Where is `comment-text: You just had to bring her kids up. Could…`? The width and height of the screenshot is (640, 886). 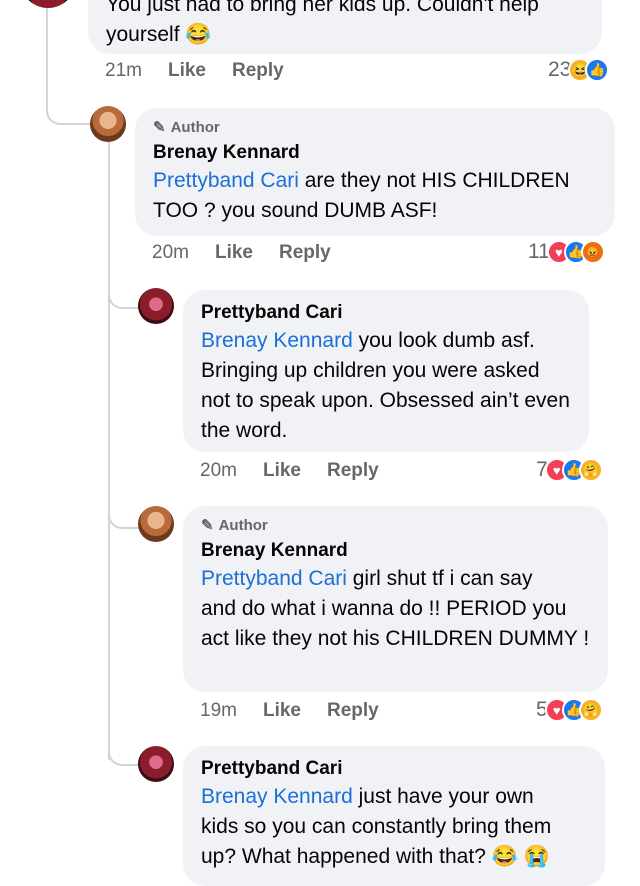
comment-text: You just had to bring her kids up. Could… is located at coordinates (322, 23).